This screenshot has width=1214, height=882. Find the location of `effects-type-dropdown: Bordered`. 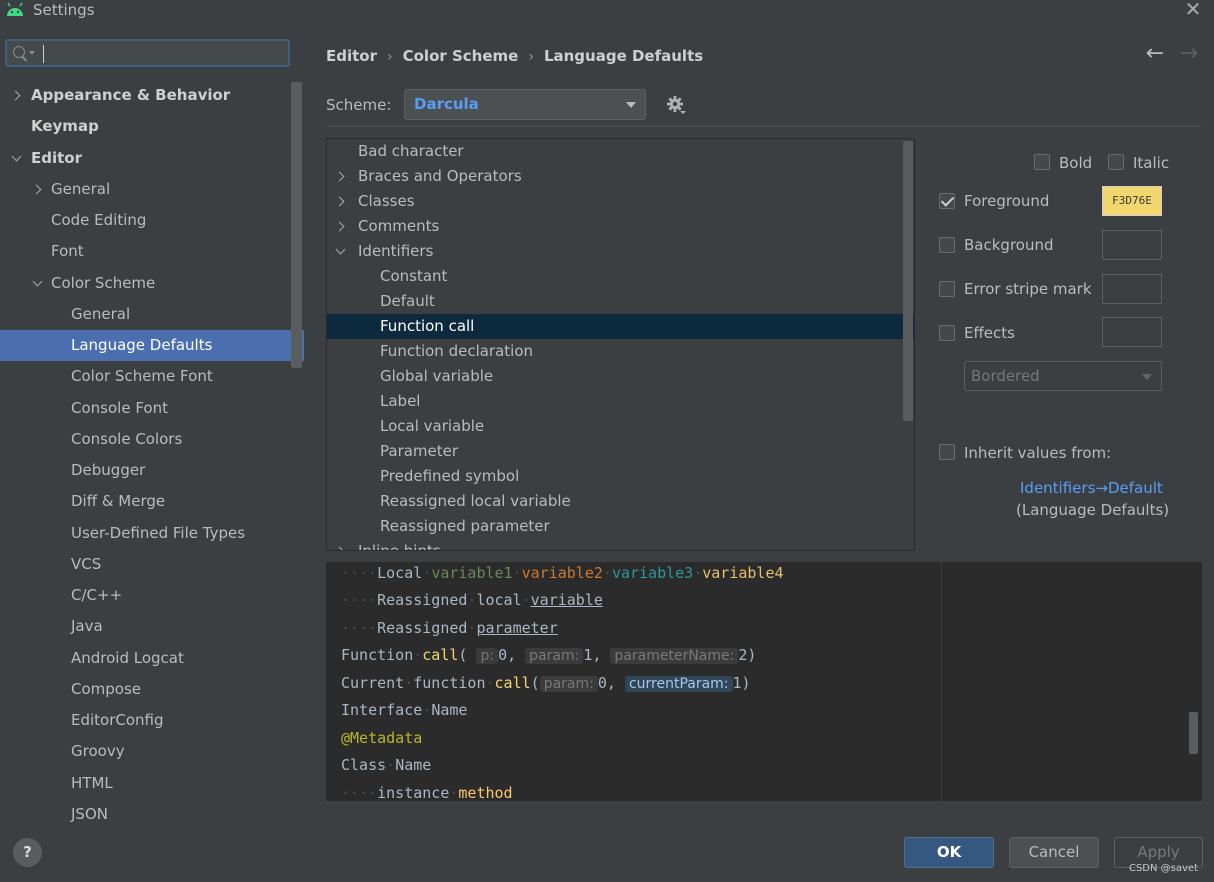

effects-type-dropdown: Bordered is located at coordinates (1063, 376).